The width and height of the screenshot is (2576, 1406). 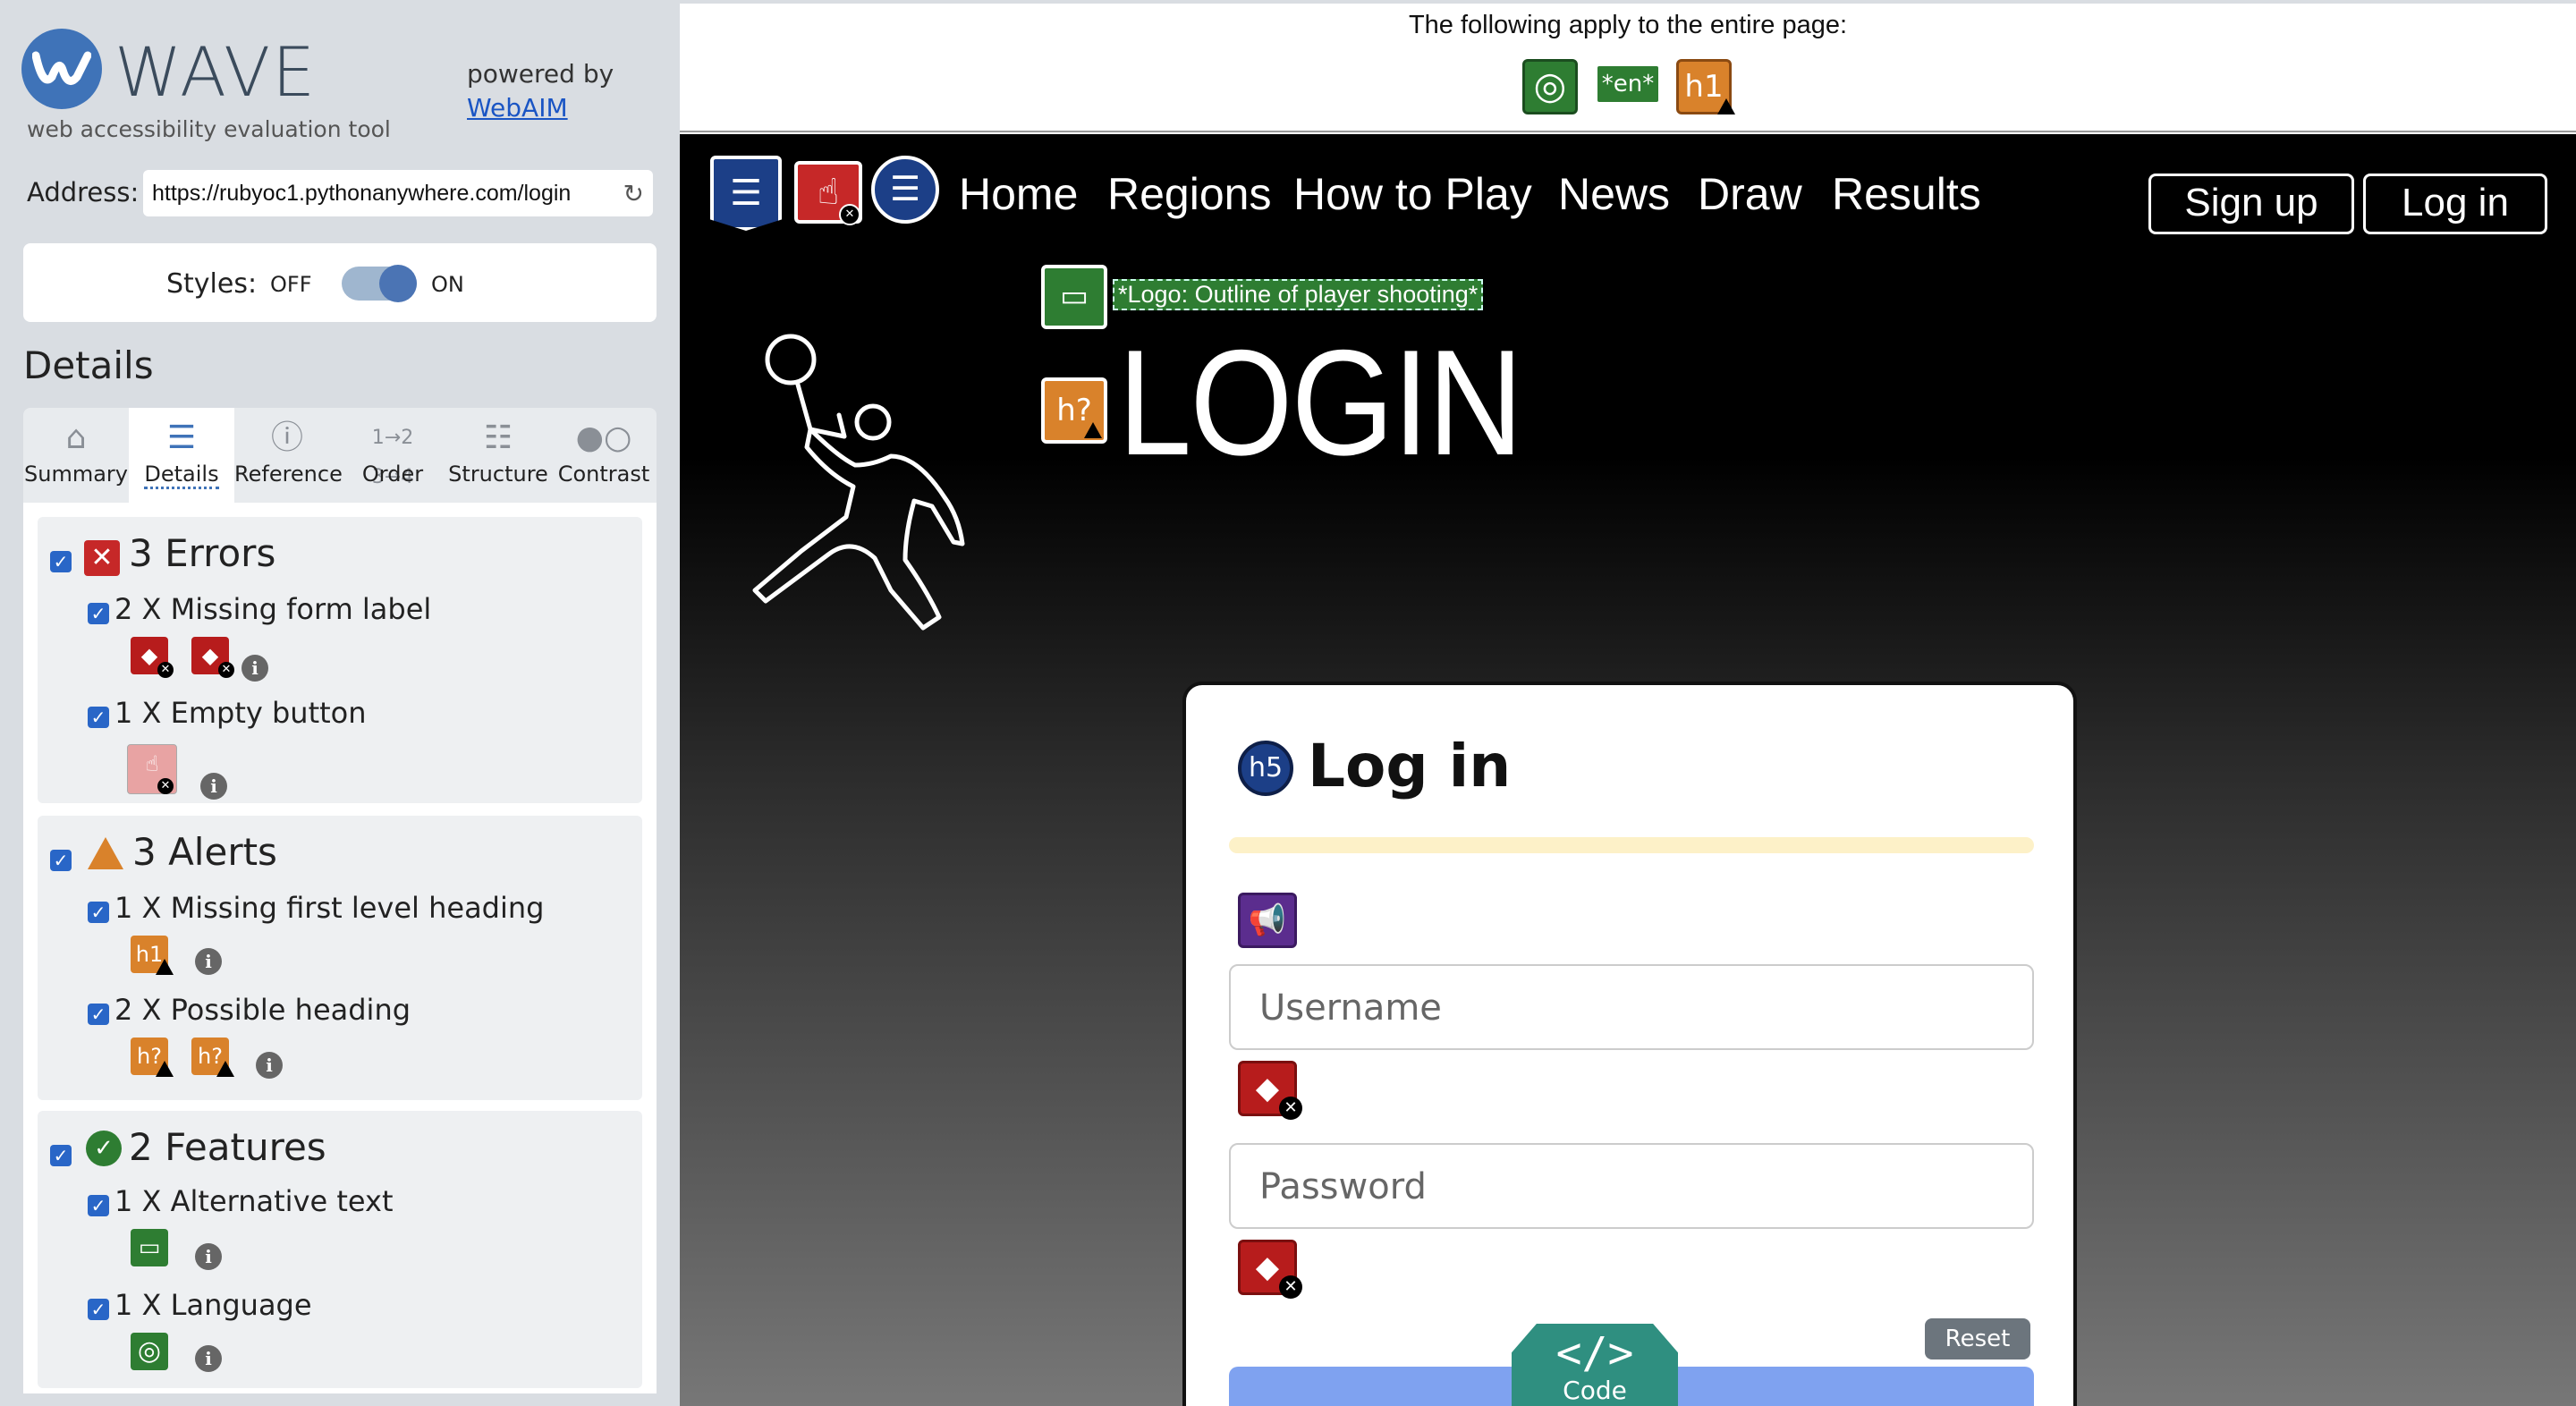 What do you see at coordinates (61, 1156) in the screenshot?
I see `features-checkbox: ✓` at bounding box center [61, 1156].